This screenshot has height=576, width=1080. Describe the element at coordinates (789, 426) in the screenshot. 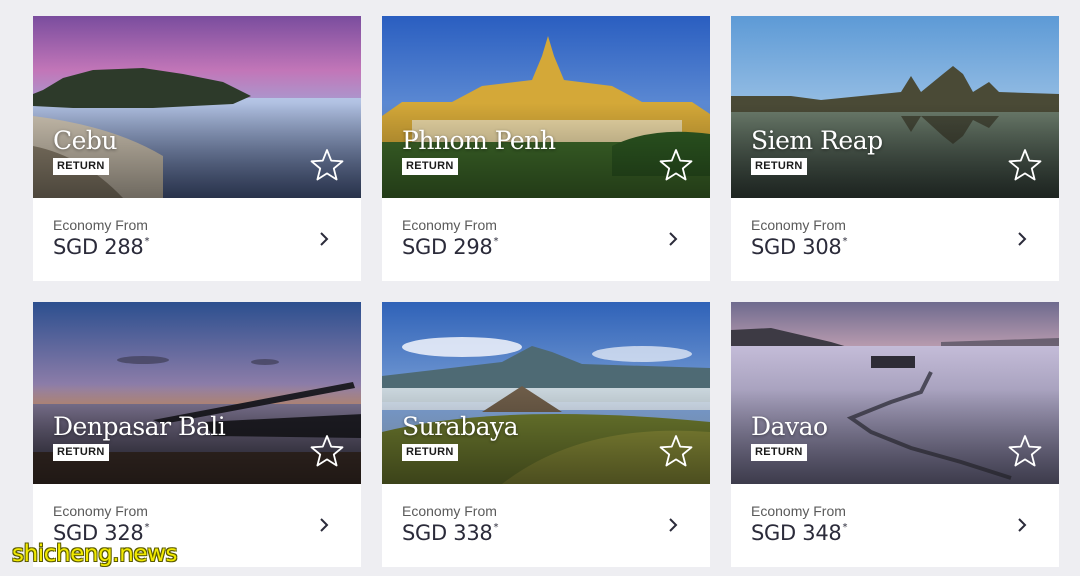

I see `city-name: Davao` at that location.